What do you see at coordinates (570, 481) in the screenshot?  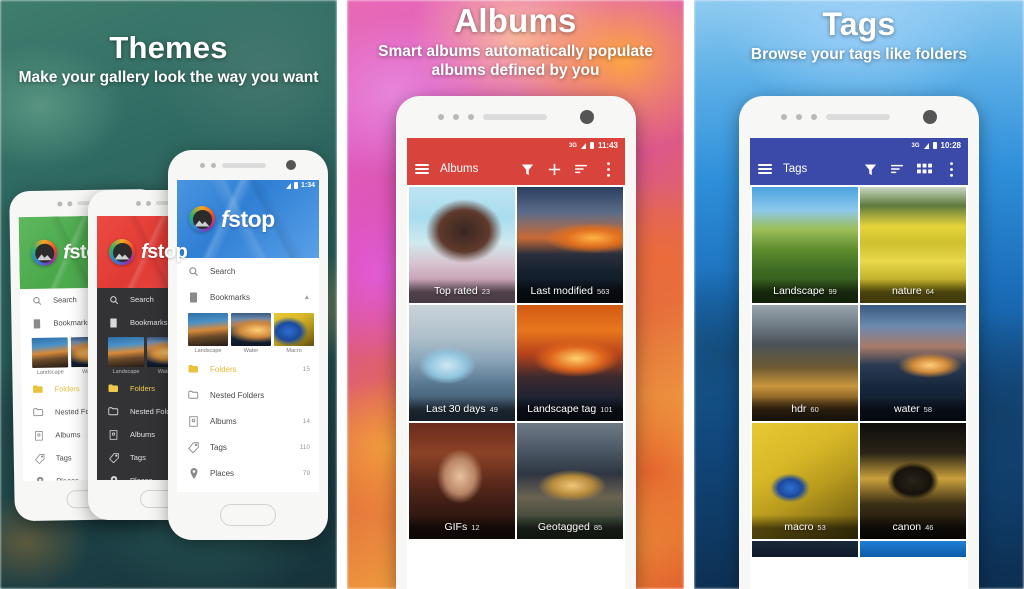 I see `album-cell: Geotagged 85` at bounding box center [570, 481].